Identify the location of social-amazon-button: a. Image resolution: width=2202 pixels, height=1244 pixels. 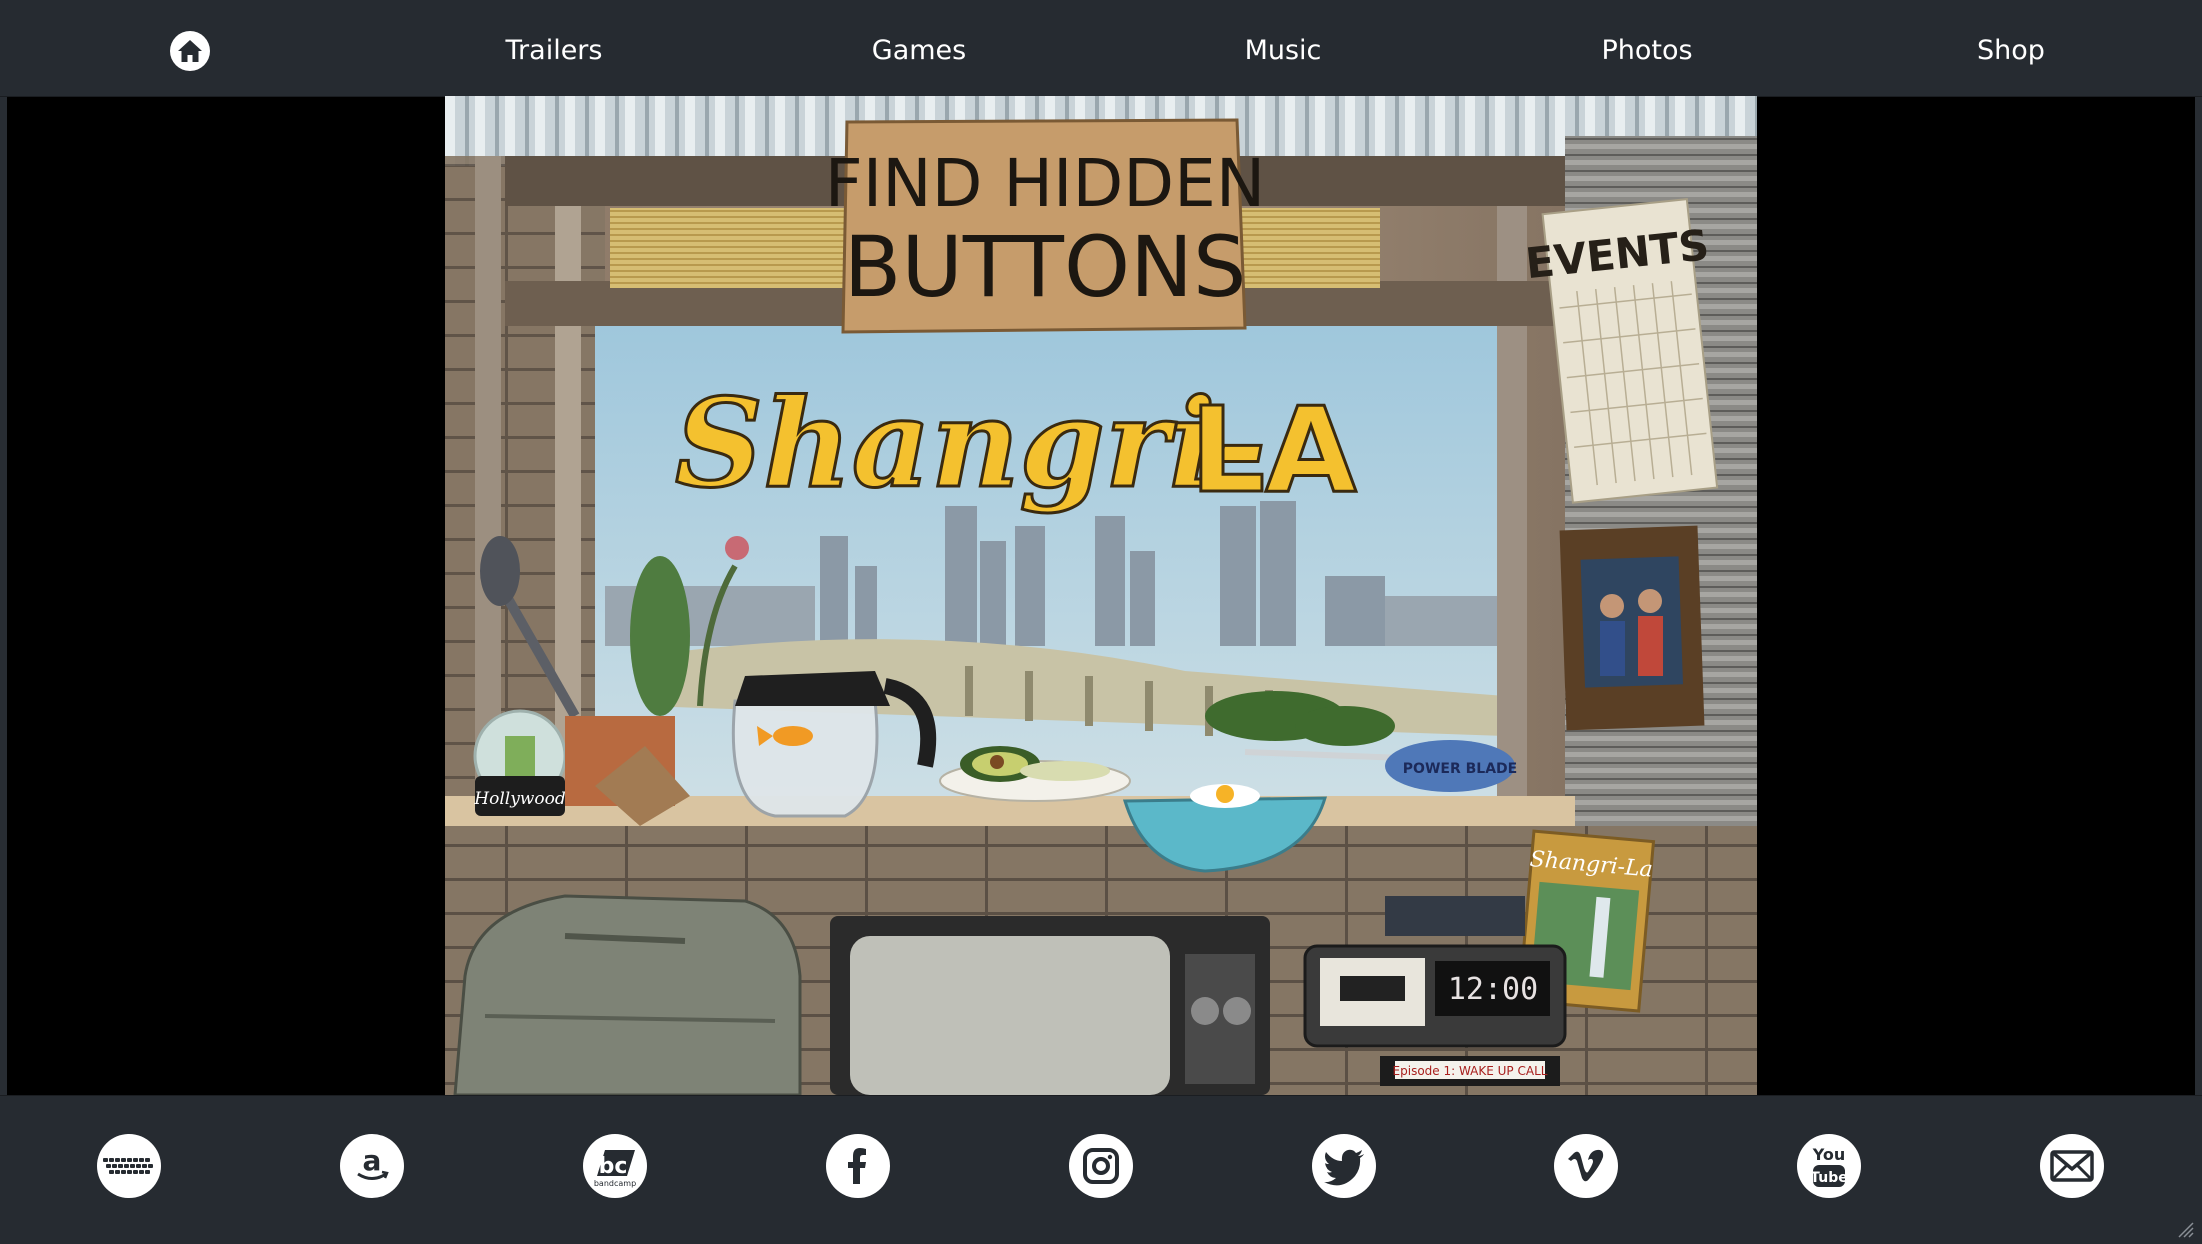
(372, 1166).